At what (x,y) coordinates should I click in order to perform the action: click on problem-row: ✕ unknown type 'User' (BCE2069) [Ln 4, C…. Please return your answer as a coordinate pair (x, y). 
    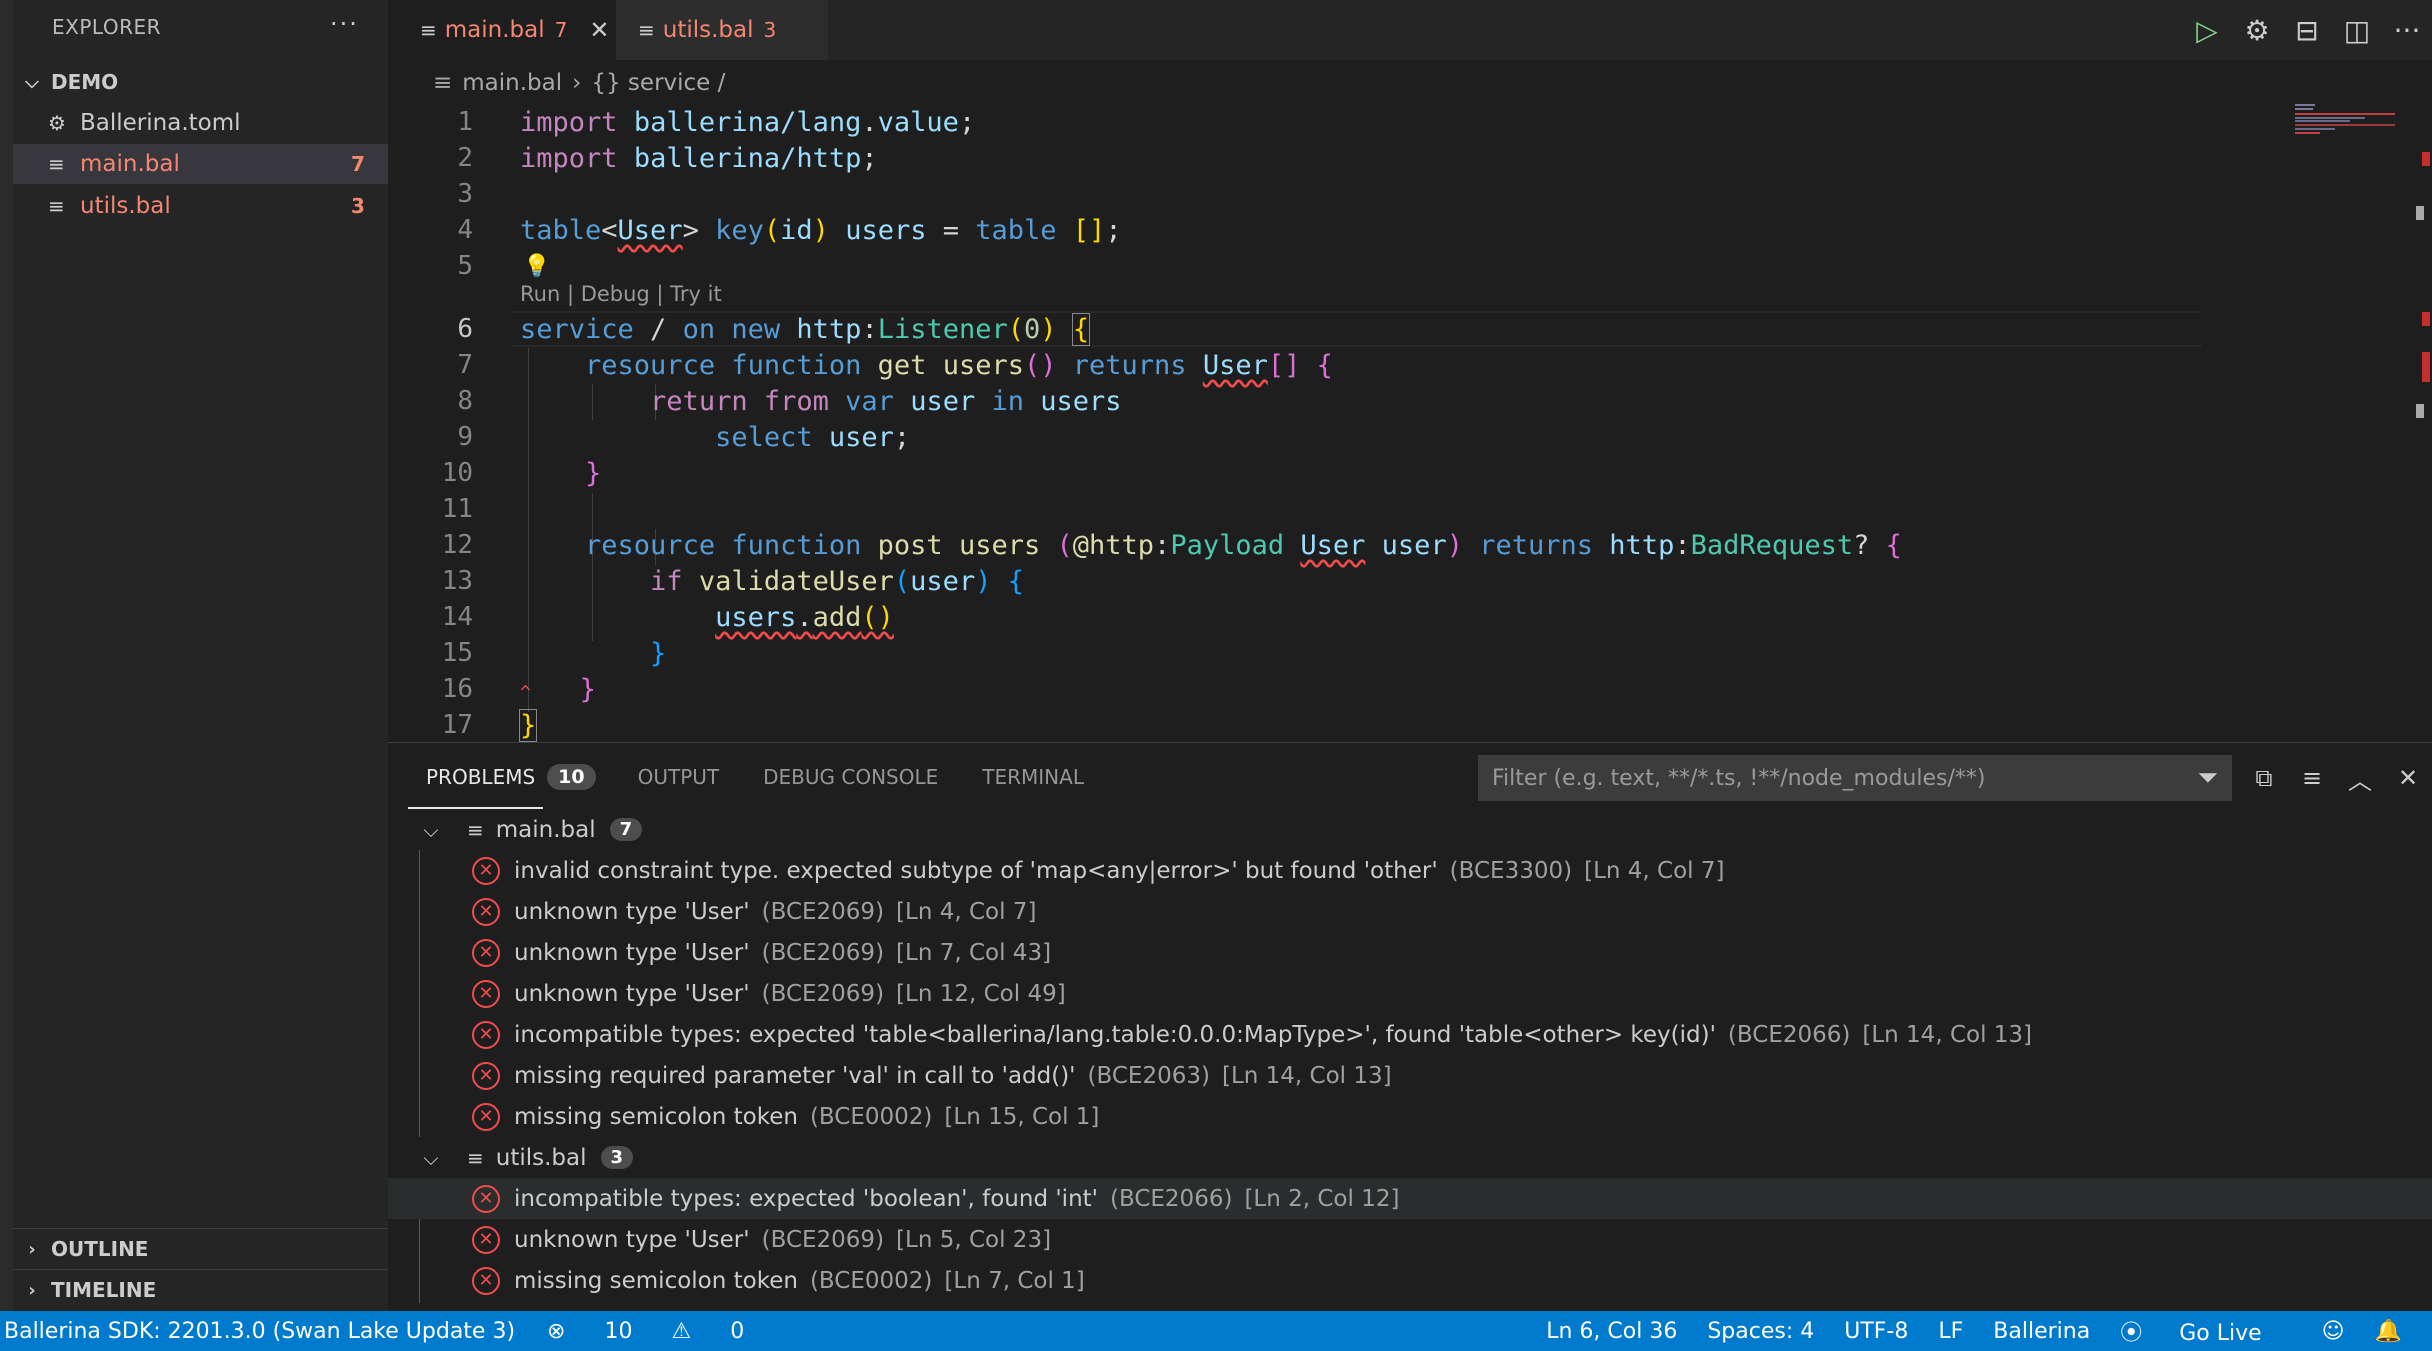
    Looking at the image, I should click on (1410, 911).